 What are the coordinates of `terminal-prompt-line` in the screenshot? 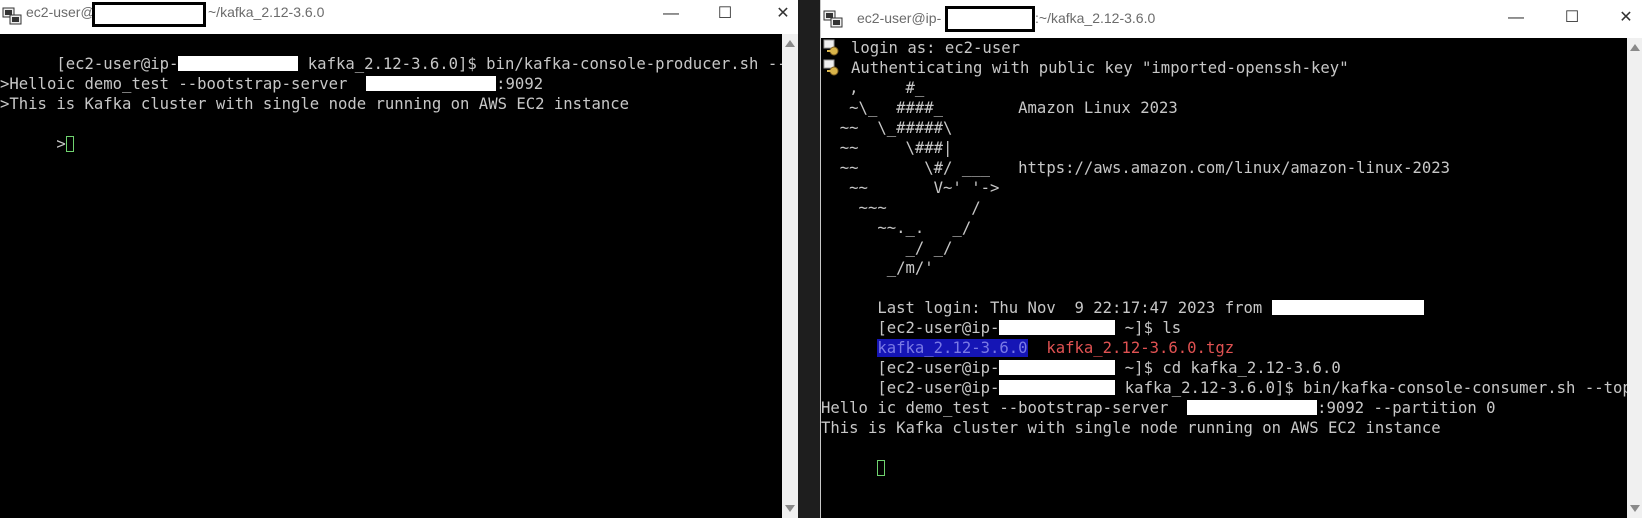 It's located at (853, 457).